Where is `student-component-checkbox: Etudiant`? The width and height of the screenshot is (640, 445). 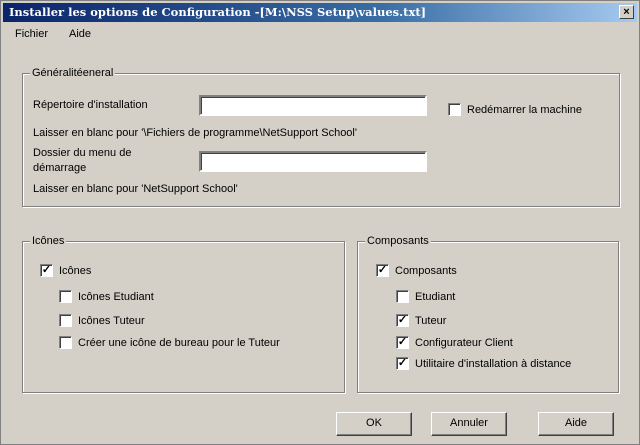
student-component-checkbox: Etudiant is located at coordinates (425, 296).